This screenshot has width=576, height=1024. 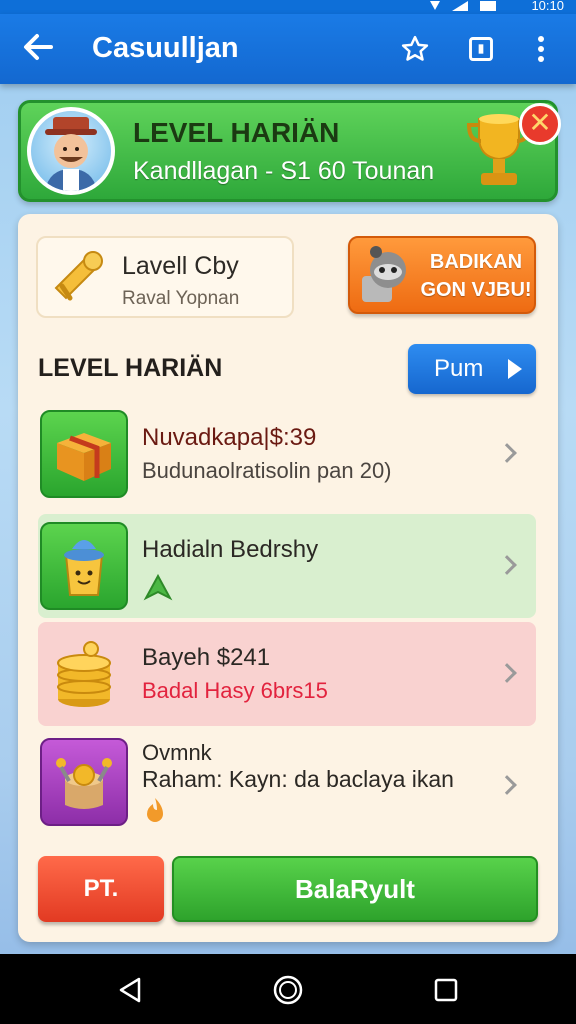 I want to click on level-info-card: Lavell Cby Raval Yopnan, so click(x=165, y=277).